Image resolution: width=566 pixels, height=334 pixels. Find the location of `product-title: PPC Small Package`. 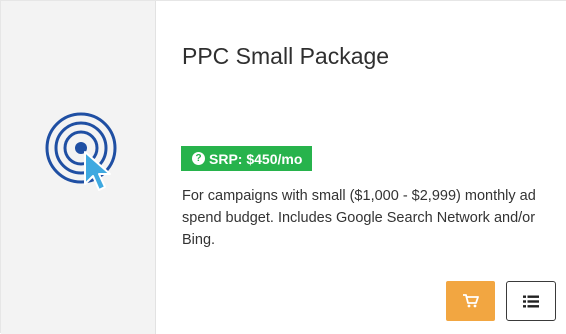

product-title: PPC Small Package is located at coordinates (286, 56).